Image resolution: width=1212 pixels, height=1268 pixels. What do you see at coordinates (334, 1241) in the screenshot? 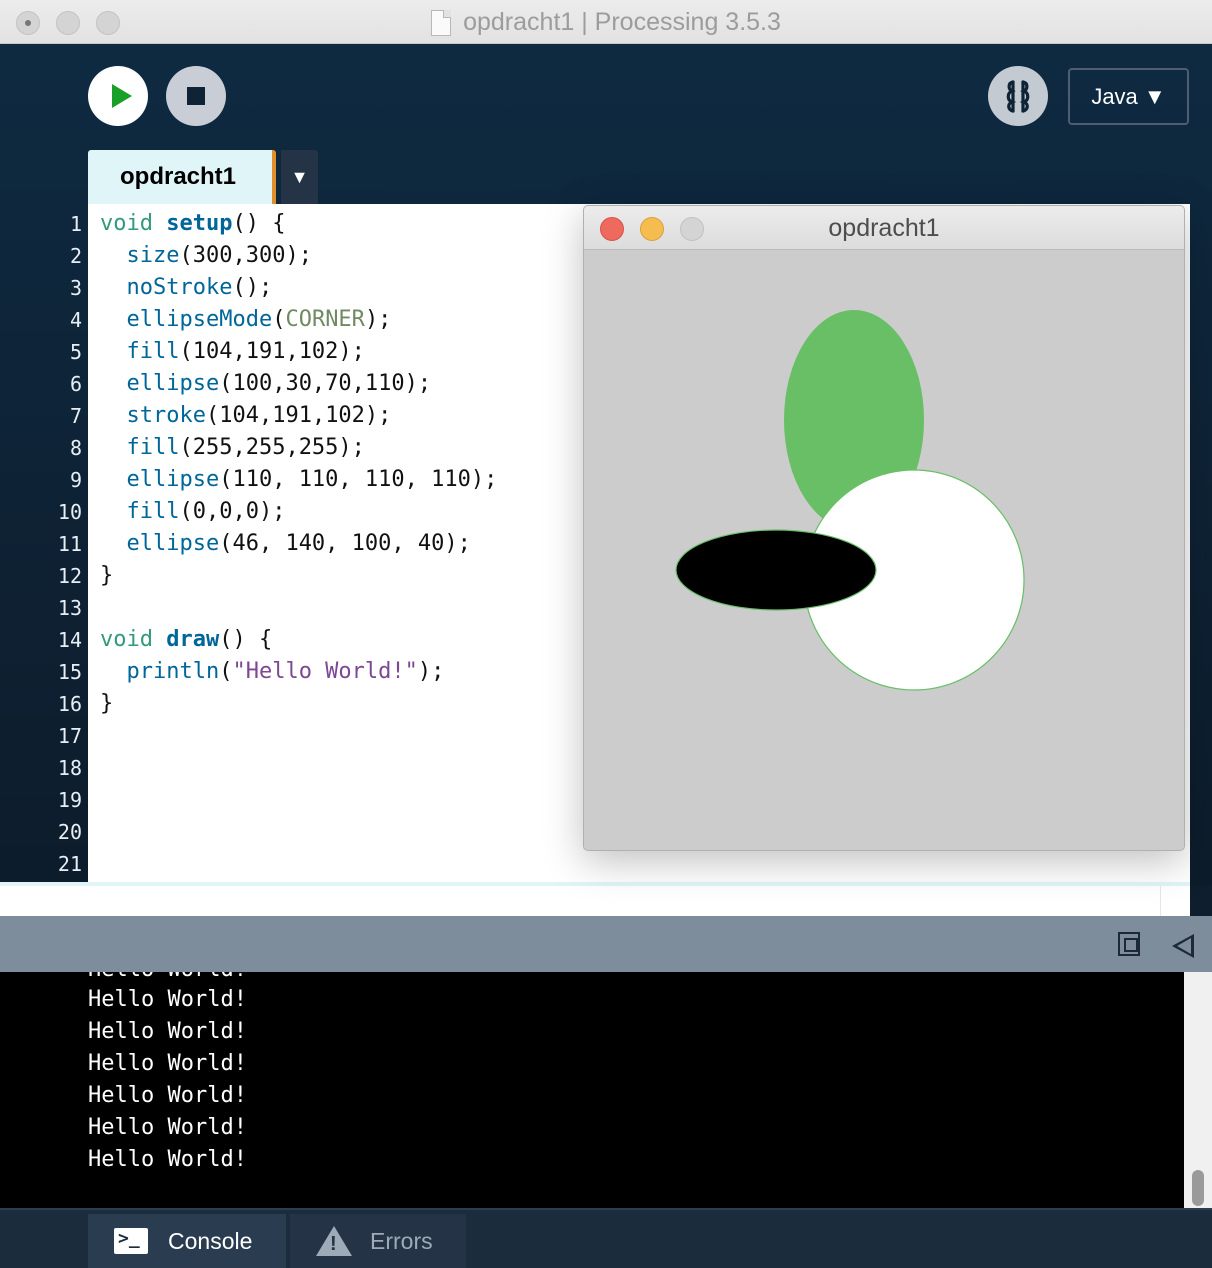
I see `warning-icon` at bounding box center [334, 1241].